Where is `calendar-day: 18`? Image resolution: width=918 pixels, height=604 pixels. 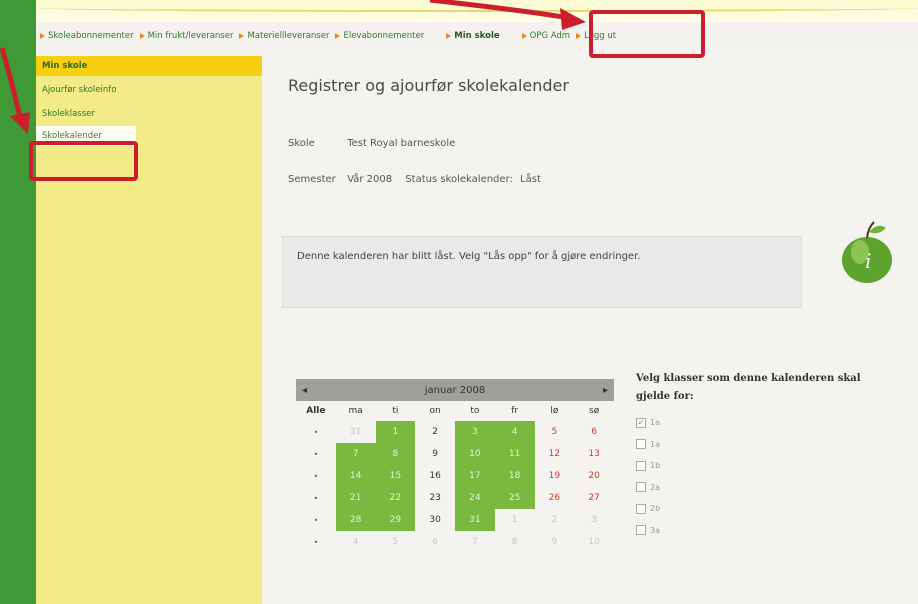 calendar-day: 18 is located at coordinates (514, 476).